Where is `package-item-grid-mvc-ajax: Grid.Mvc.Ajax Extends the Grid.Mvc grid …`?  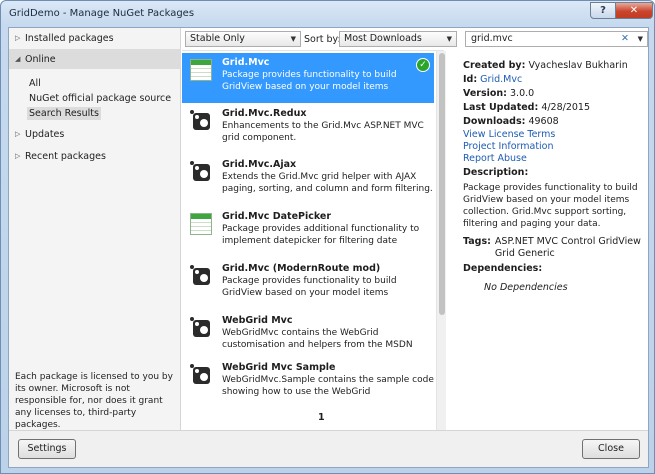 package-item-grid-mvc-ajax: Grid.Mvc.Ajax Extends the Grid.Mvc grid … is located at coordinates (308, 180).